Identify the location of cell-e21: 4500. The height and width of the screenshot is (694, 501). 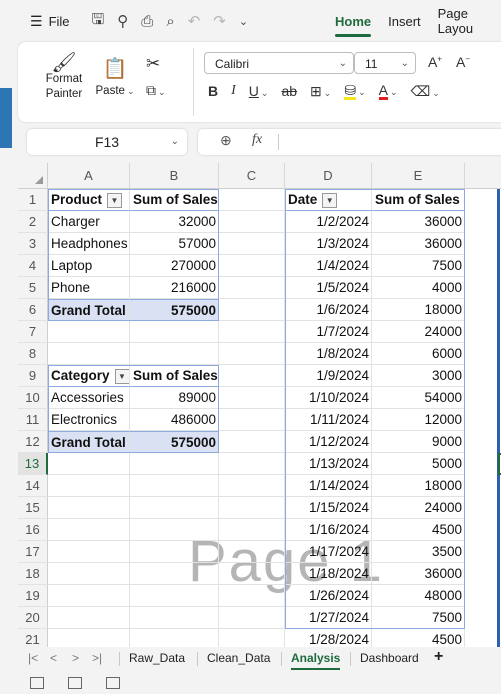
(418, 638).